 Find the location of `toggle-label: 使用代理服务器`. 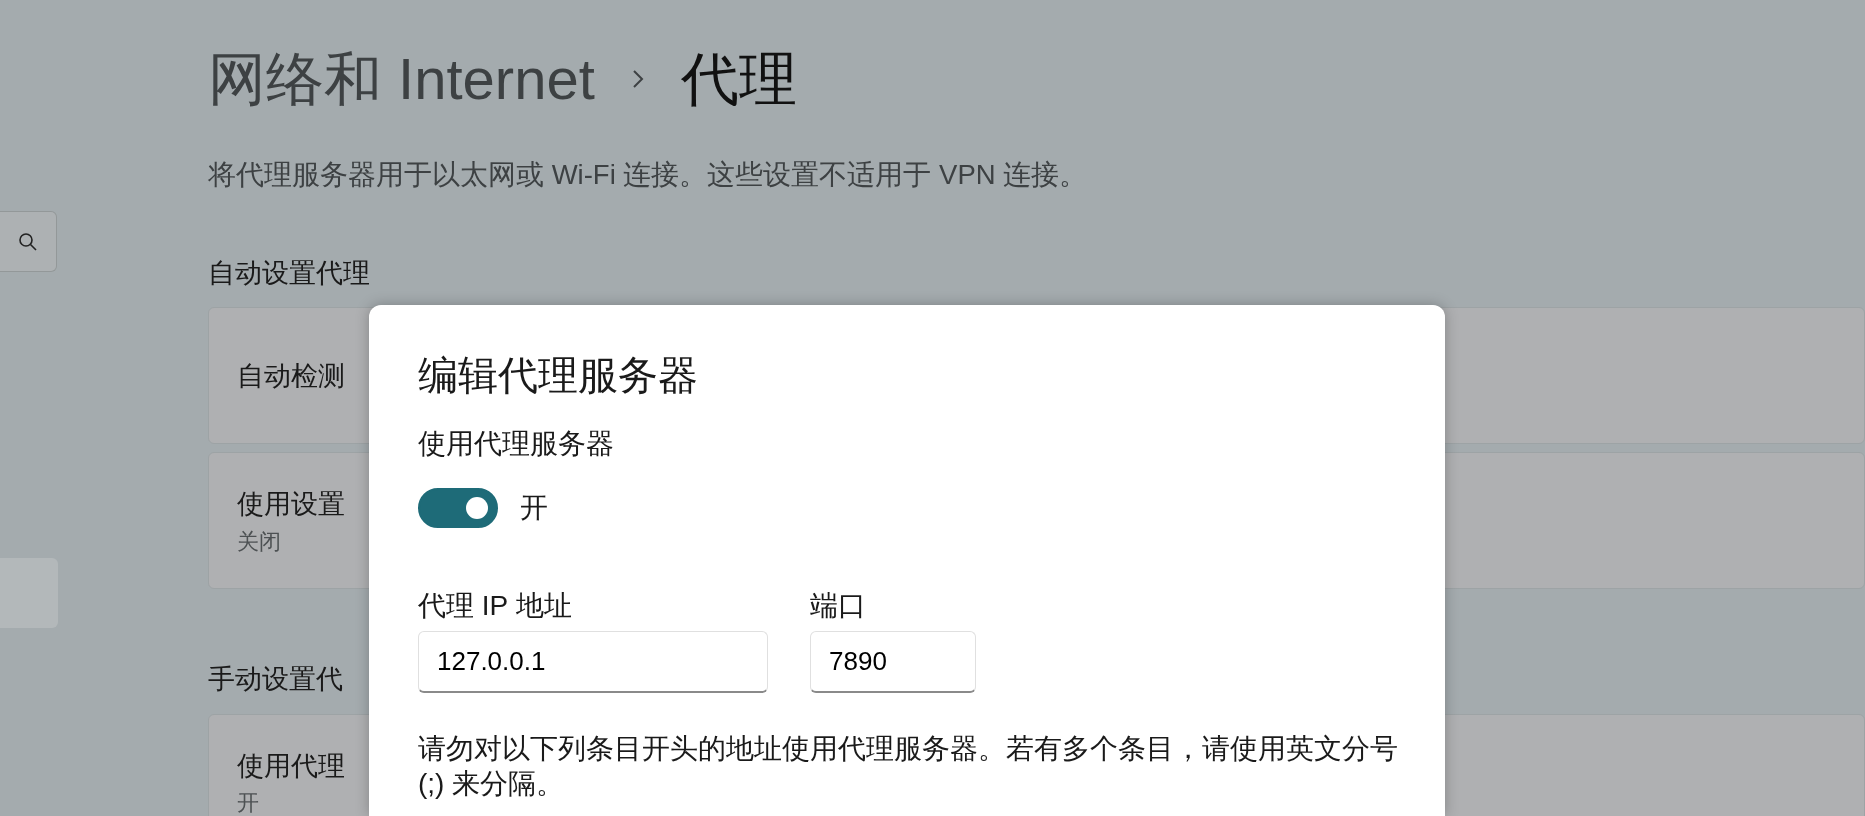

toggle-label: 使用代理服务器 is located at coordinates (516, 444).